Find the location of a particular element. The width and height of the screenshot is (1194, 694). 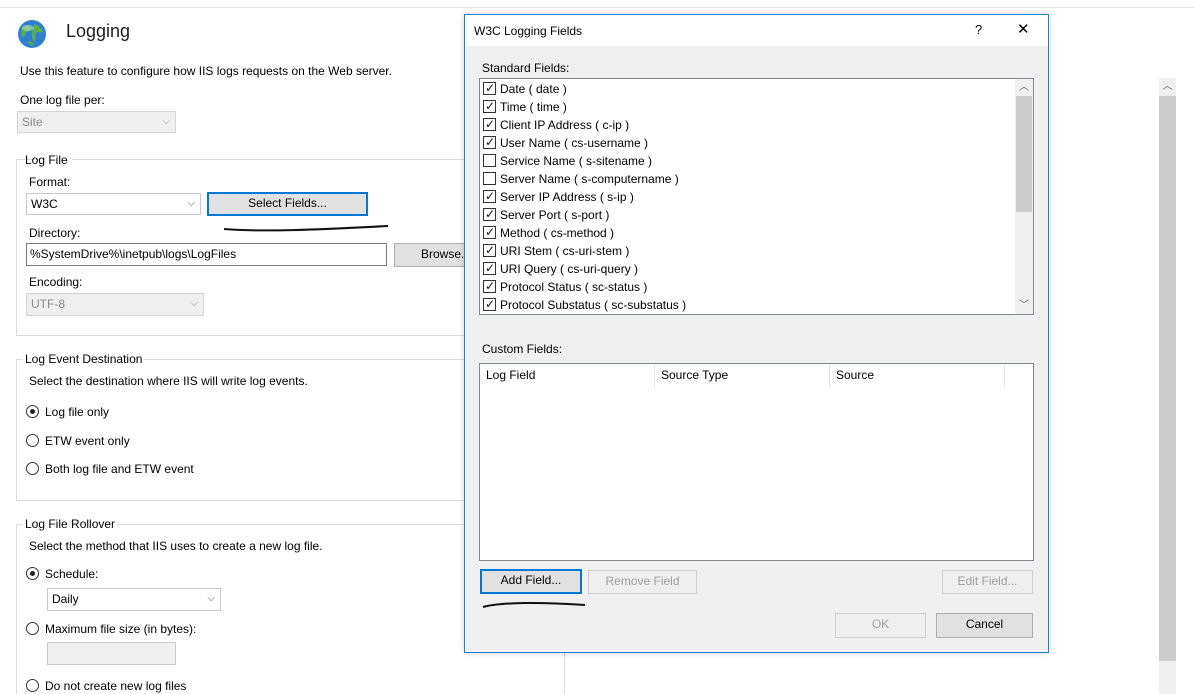

dialog-titlebar: W3C Logging Fields ? ✕ is located at coordinates (756, 30).